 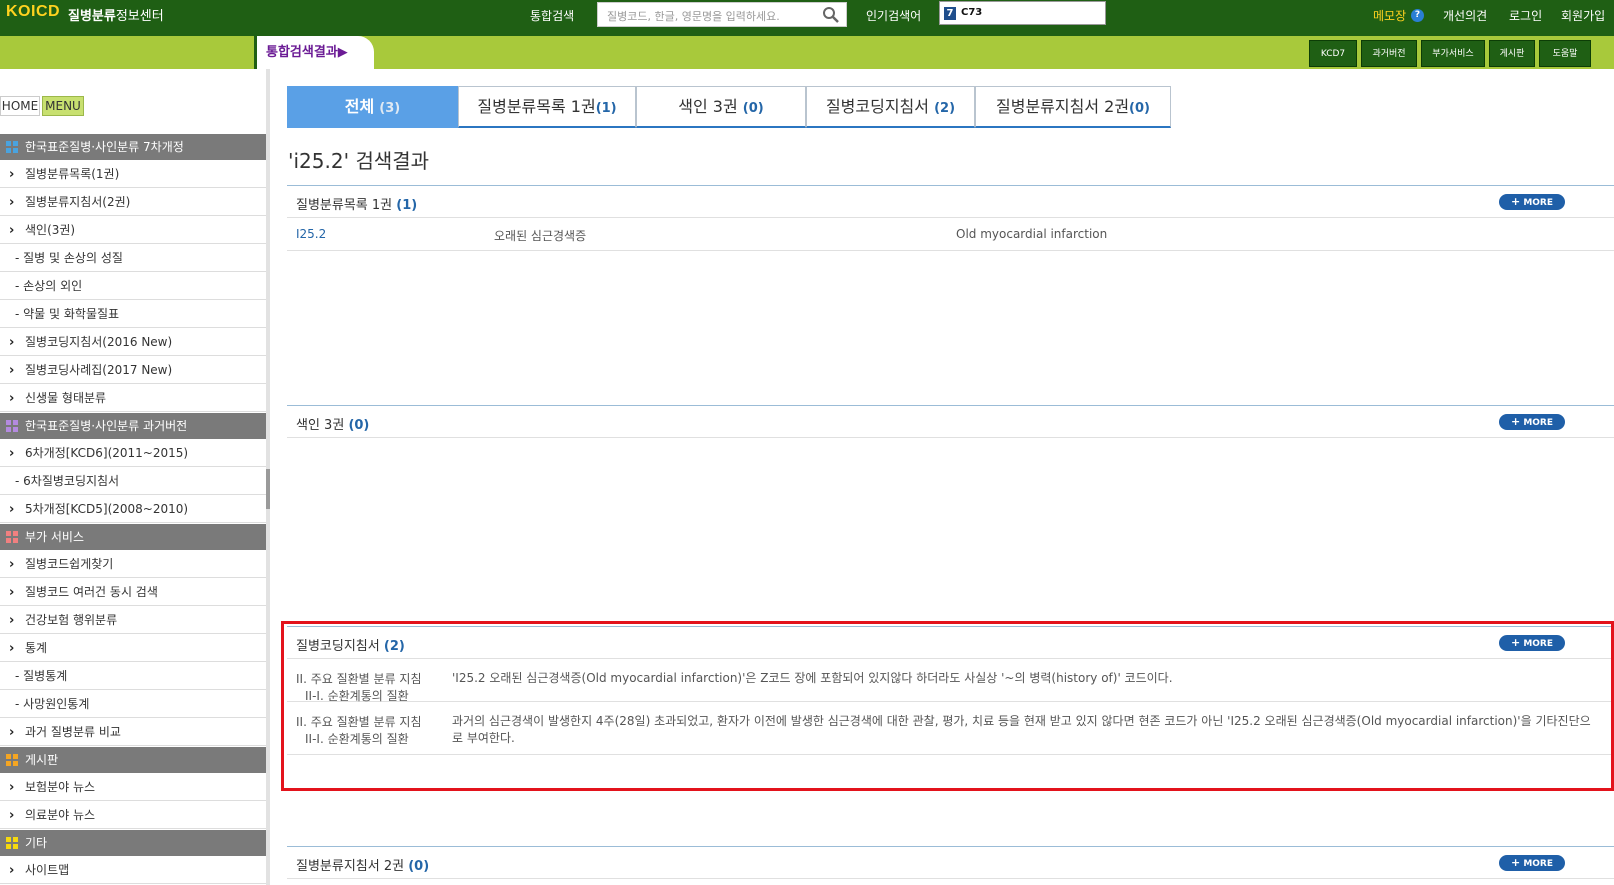 I want to click on tab-label: 질병분류지침서 2권, so click(x=1063, y=106).